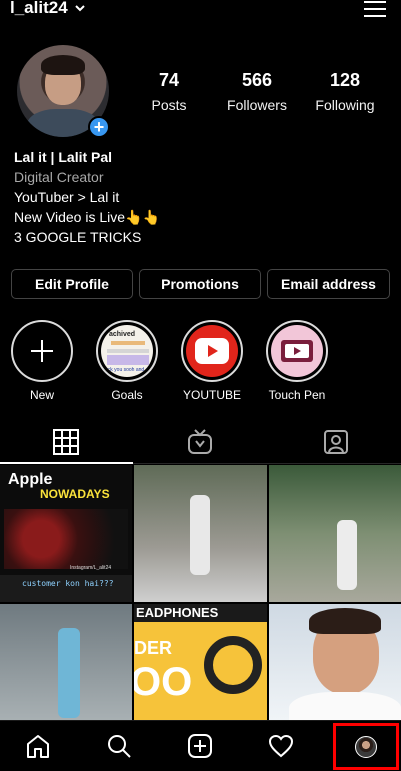 This screenshot has width=401, height=771. What do you see at coordinates (257, 91) in the screenshot?
I see `followers-count: 566 Followers` at bounding box center [257, 91].